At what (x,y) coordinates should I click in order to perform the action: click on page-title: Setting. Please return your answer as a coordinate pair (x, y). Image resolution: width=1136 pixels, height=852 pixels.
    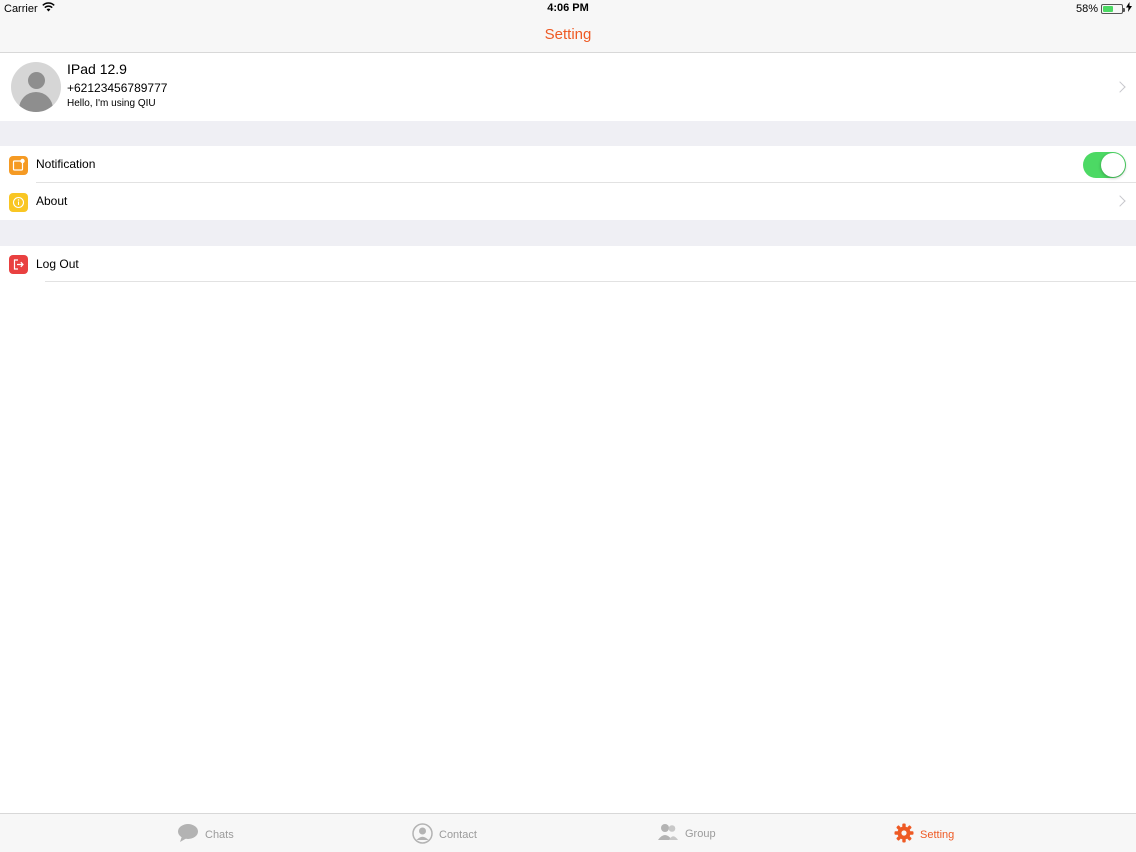
    Looking at the image, I should click on (568, 34).